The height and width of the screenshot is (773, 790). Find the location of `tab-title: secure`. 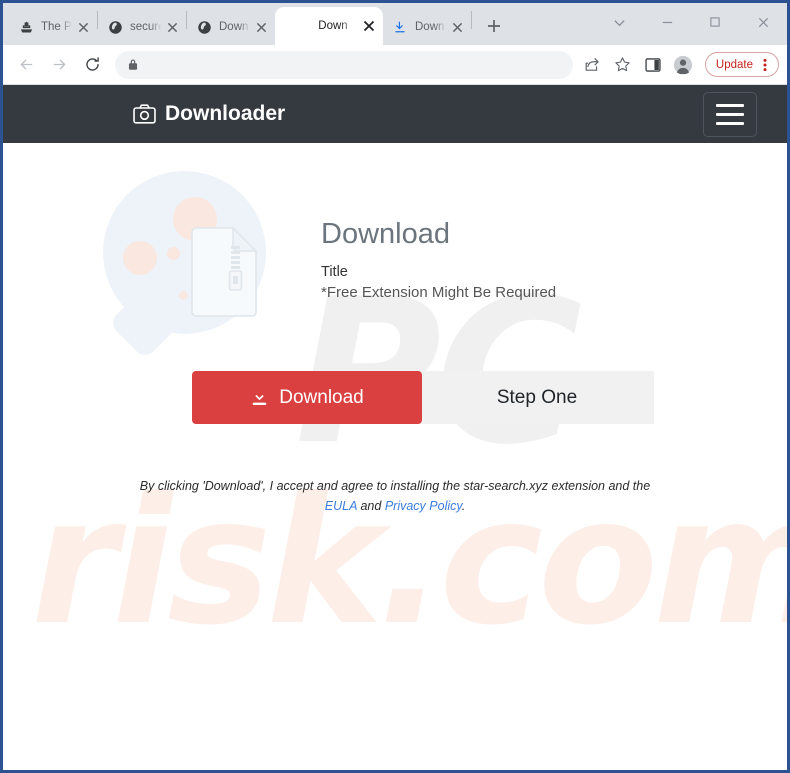

tab-title: secure is located at coordinates (146, 27).